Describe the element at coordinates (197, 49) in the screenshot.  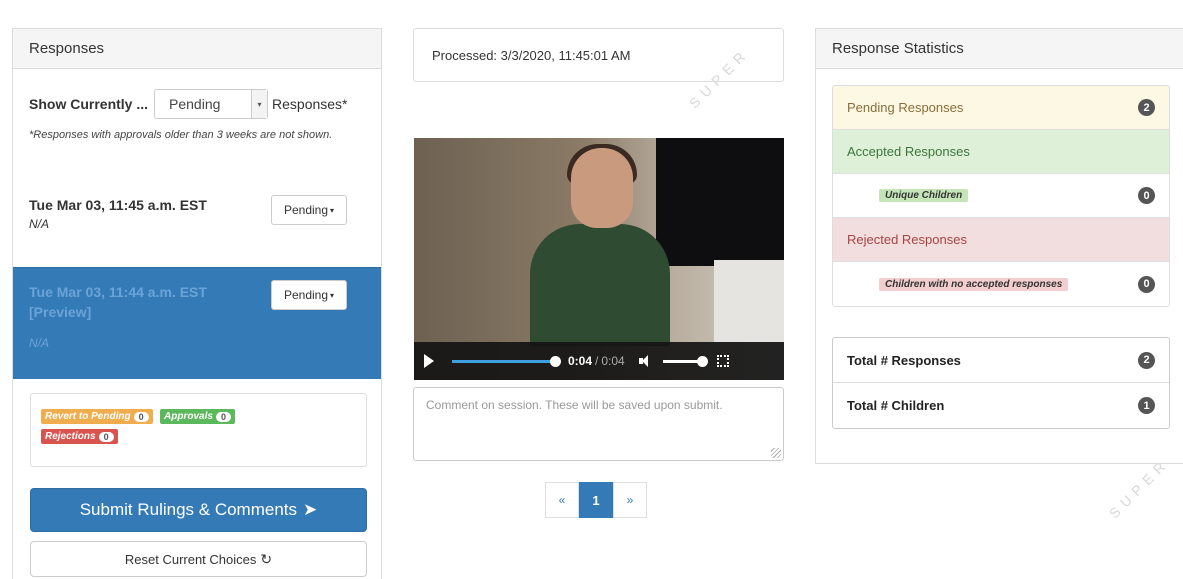
I see `responses-panel-title: Responses` at that location.